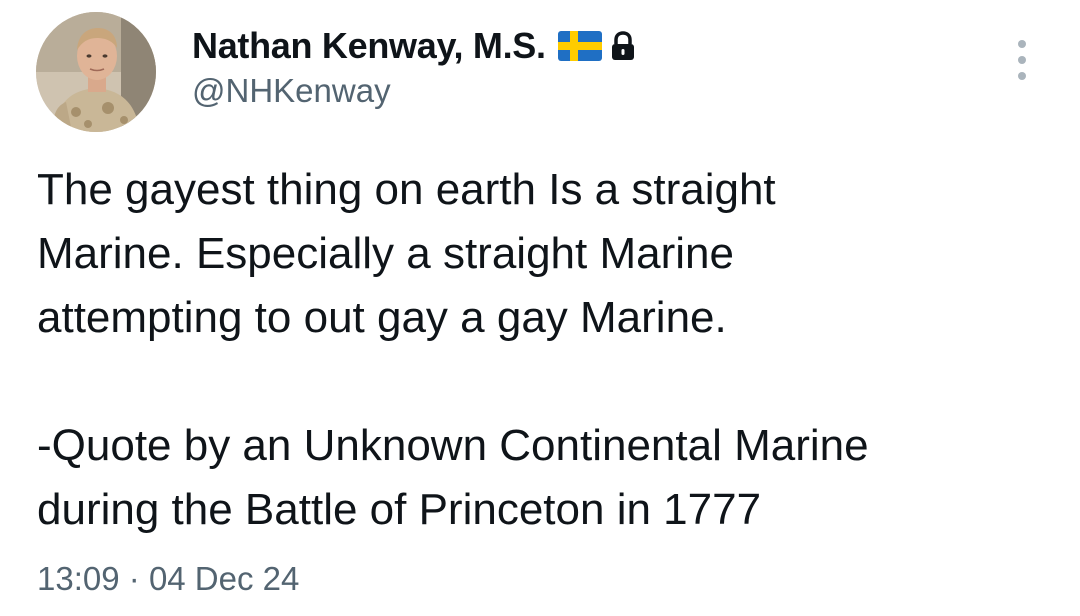 The image size is (1080, 616). Describe the element at coordinates (623, 46) in the screenshot. I see `lock-icon` at that location.